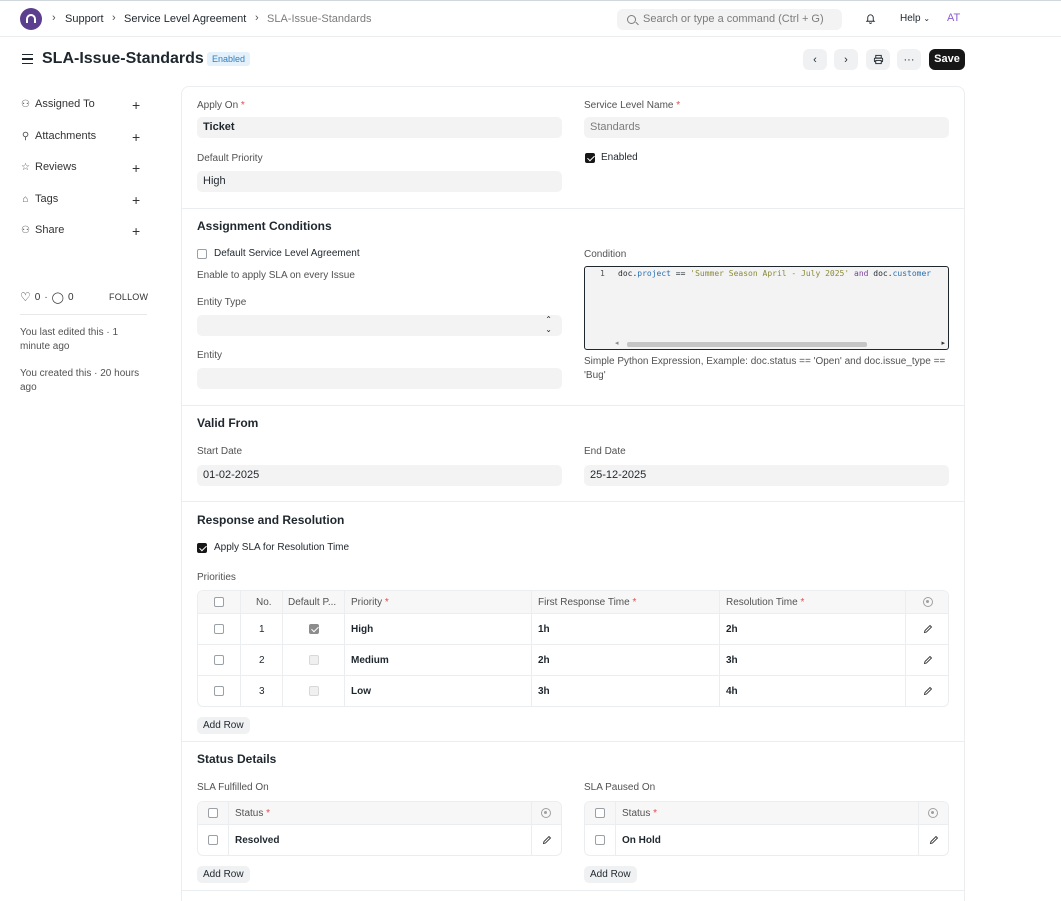  What do you see at coordinates (136, 168) in the screenshot?
I see `add-review-button: +` at bounding box center [136, 168].